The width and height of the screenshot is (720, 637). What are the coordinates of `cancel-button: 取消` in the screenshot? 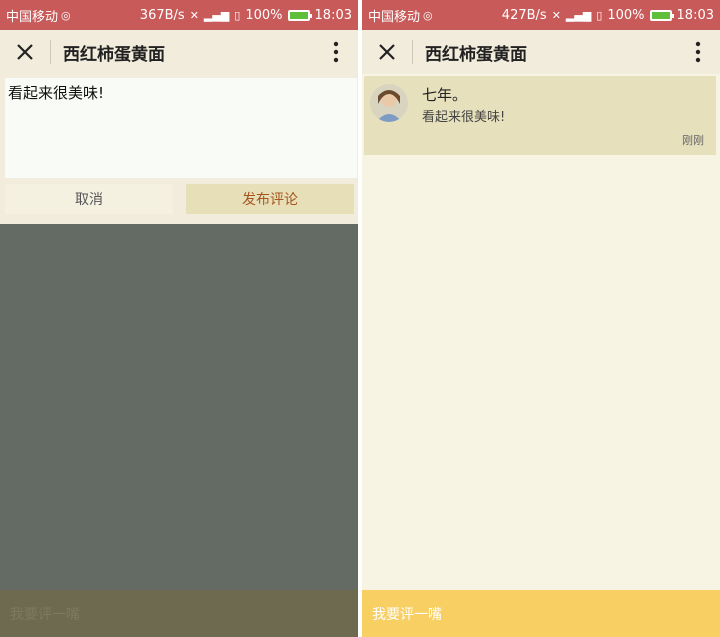 It's located at (89, 199).